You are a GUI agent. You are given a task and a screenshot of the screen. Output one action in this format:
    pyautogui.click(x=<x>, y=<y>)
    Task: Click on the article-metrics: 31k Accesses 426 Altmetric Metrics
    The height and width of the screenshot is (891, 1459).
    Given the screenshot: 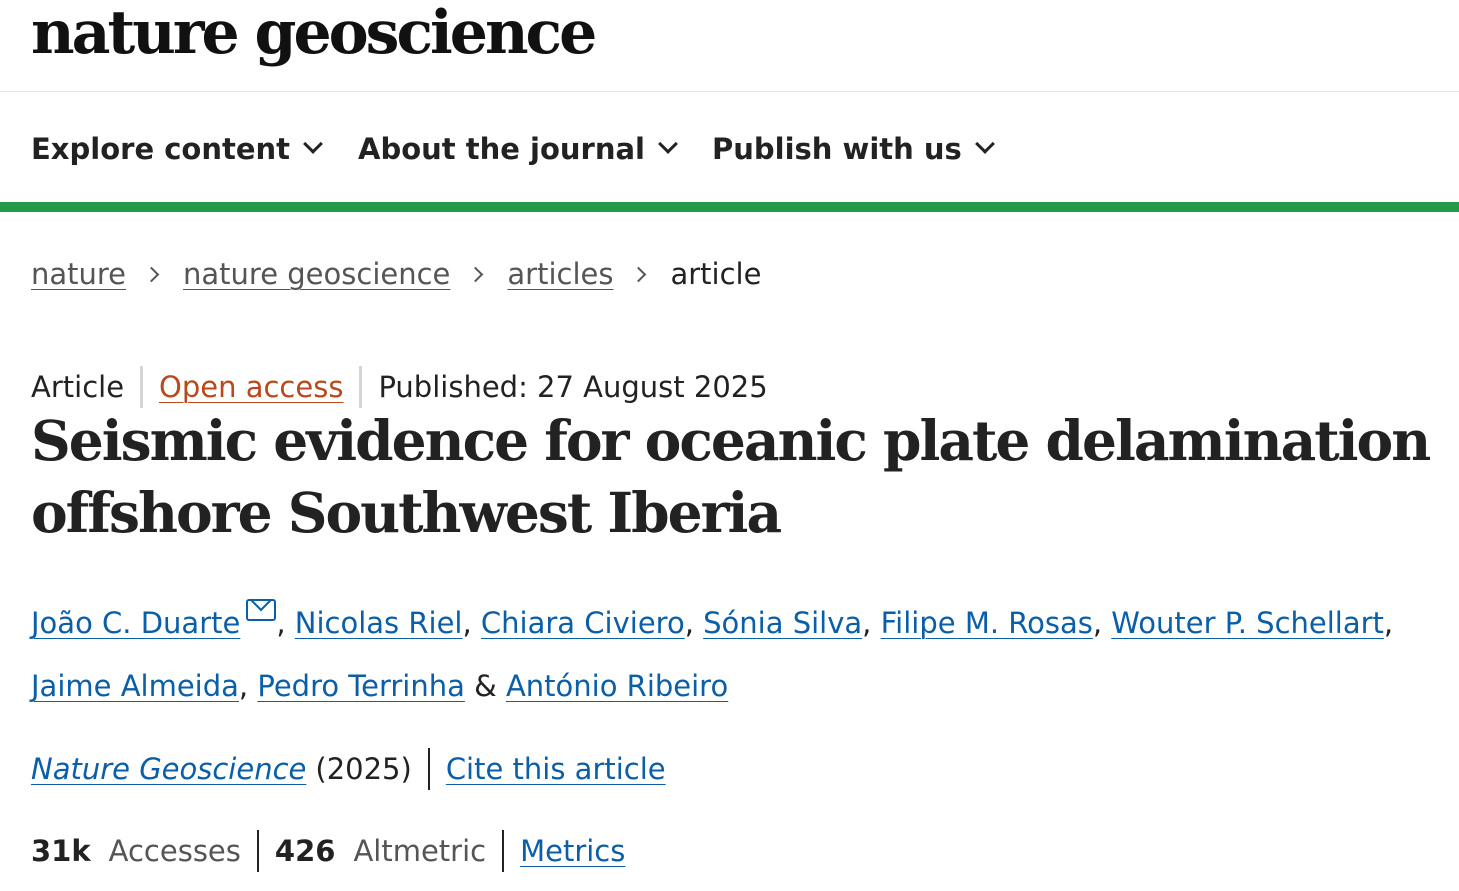 What is the action you would take?
    pyautogui.click(x=328, y=851)
    